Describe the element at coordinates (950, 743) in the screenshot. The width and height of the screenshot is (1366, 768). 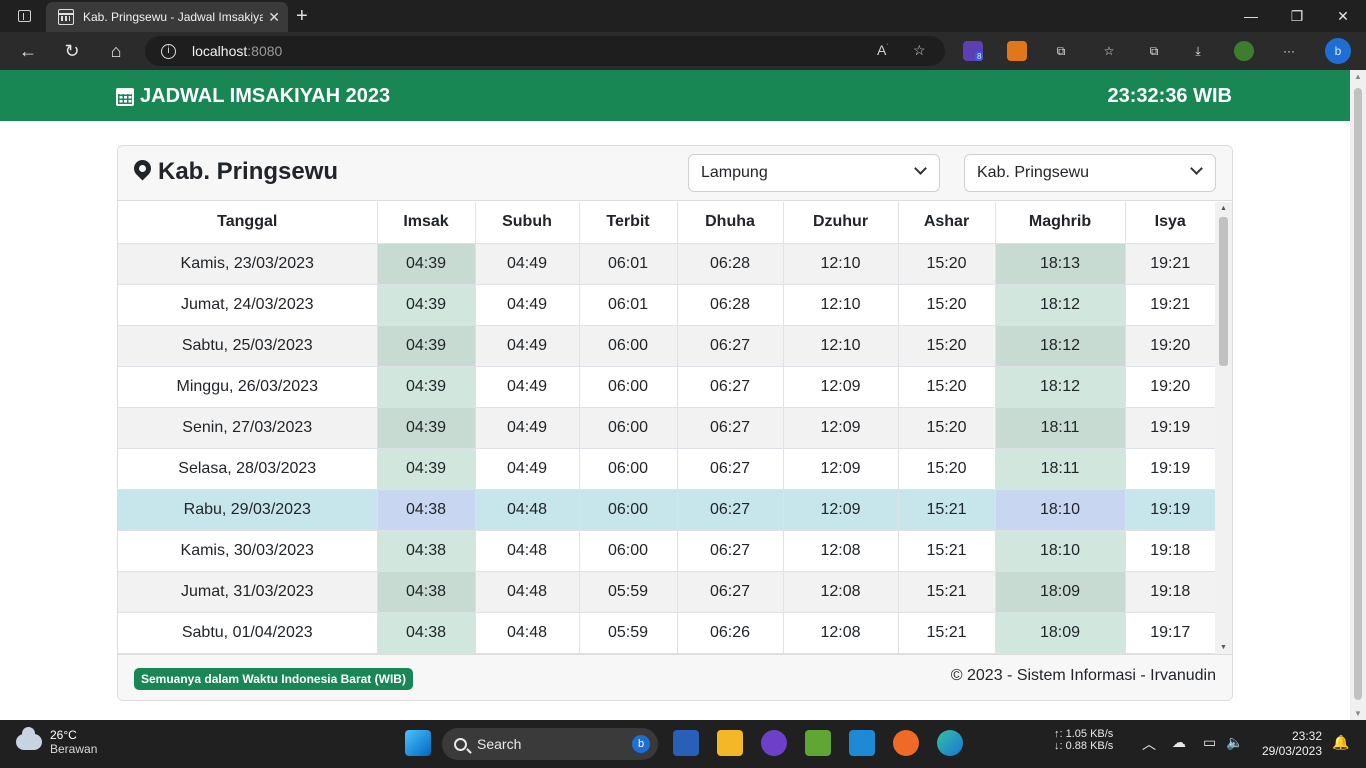
I see `edge-icon` at that location.